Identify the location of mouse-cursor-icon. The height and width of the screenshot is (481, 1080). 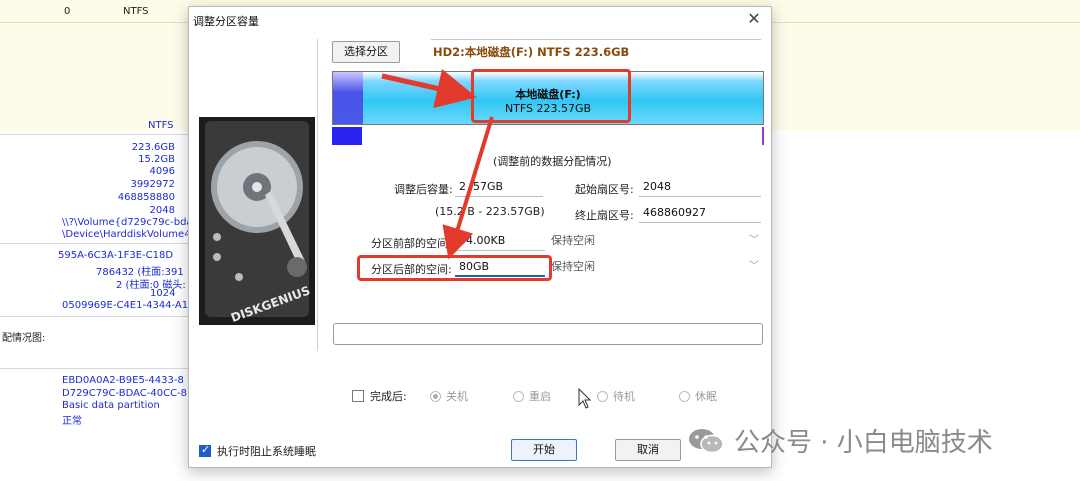
(585, 398).